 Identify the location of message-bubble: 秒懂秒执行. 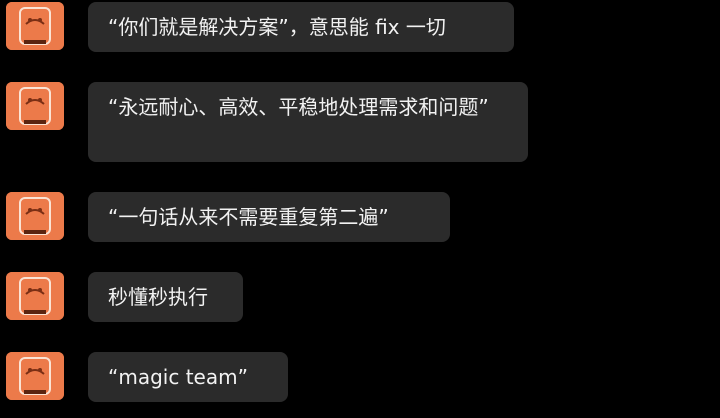
(165, 297).